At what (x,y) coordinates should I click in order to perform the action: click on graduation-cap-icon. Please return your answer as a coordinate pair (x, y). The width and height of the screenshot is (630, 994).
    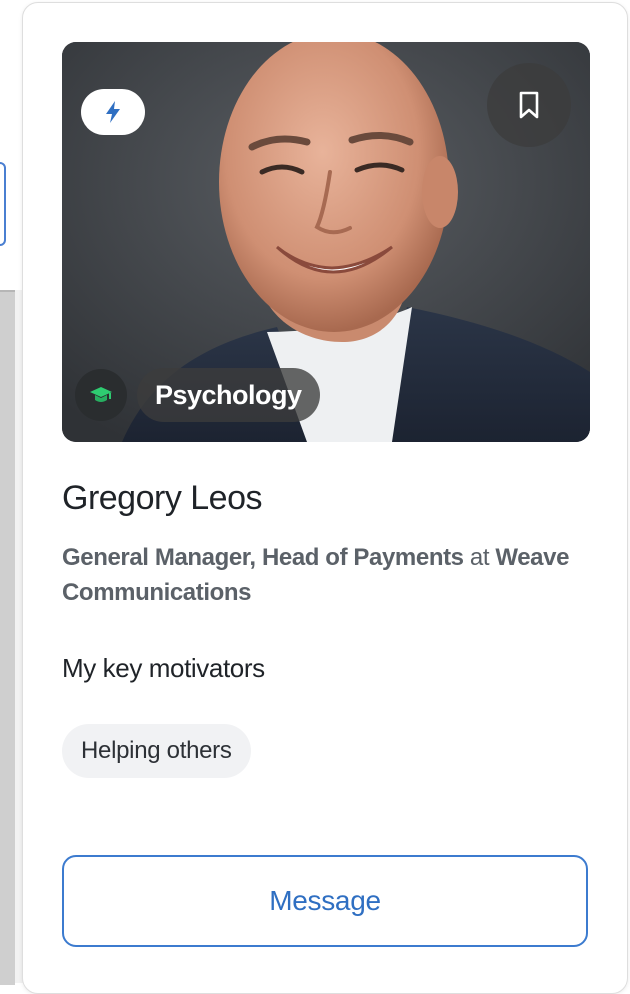
    Looking at the image, I should click on (101, 394).